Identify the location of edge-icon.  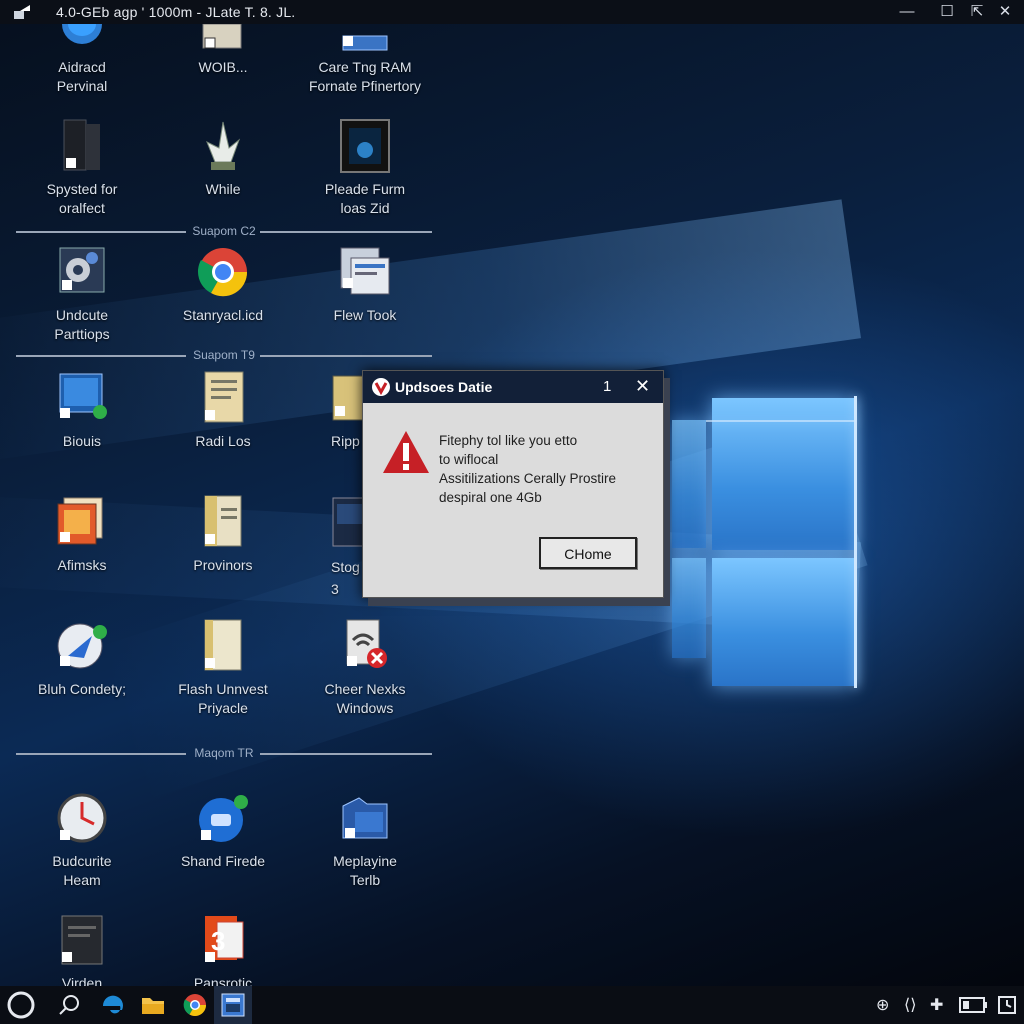
(113, 1005).